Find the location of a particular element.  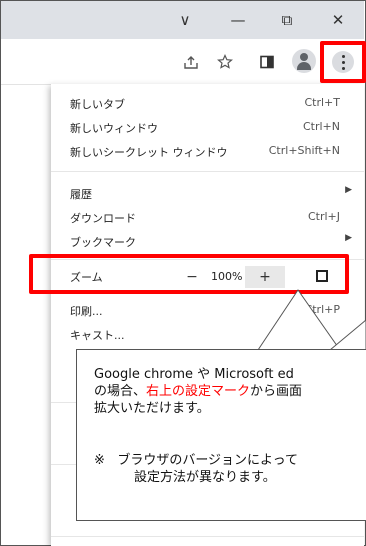

callout-line-3: 拡大いただけます。 is located at coordinates (152, 408).